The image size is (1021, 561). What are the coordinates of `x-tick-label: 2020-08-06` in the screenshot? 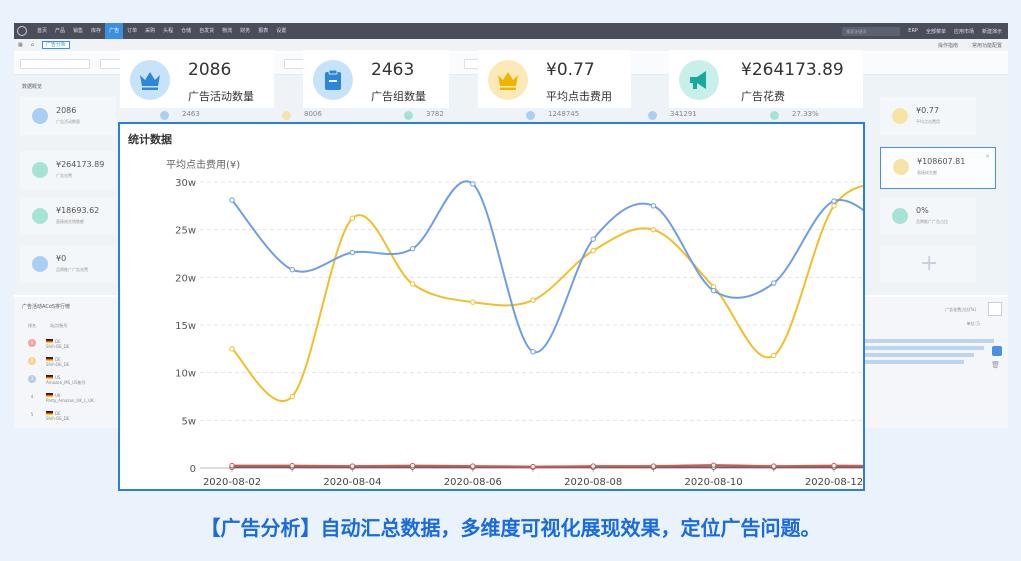 It's located at (473, 482).